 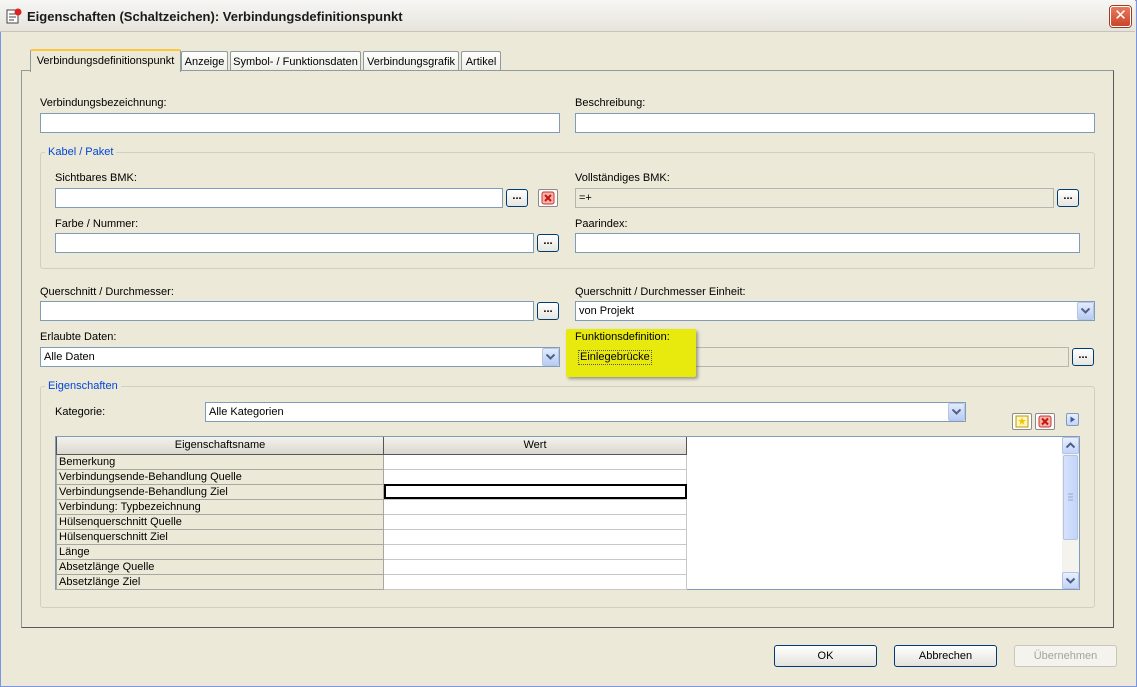 I want to click on scroll-thumb, so click(x=1070, y=497).